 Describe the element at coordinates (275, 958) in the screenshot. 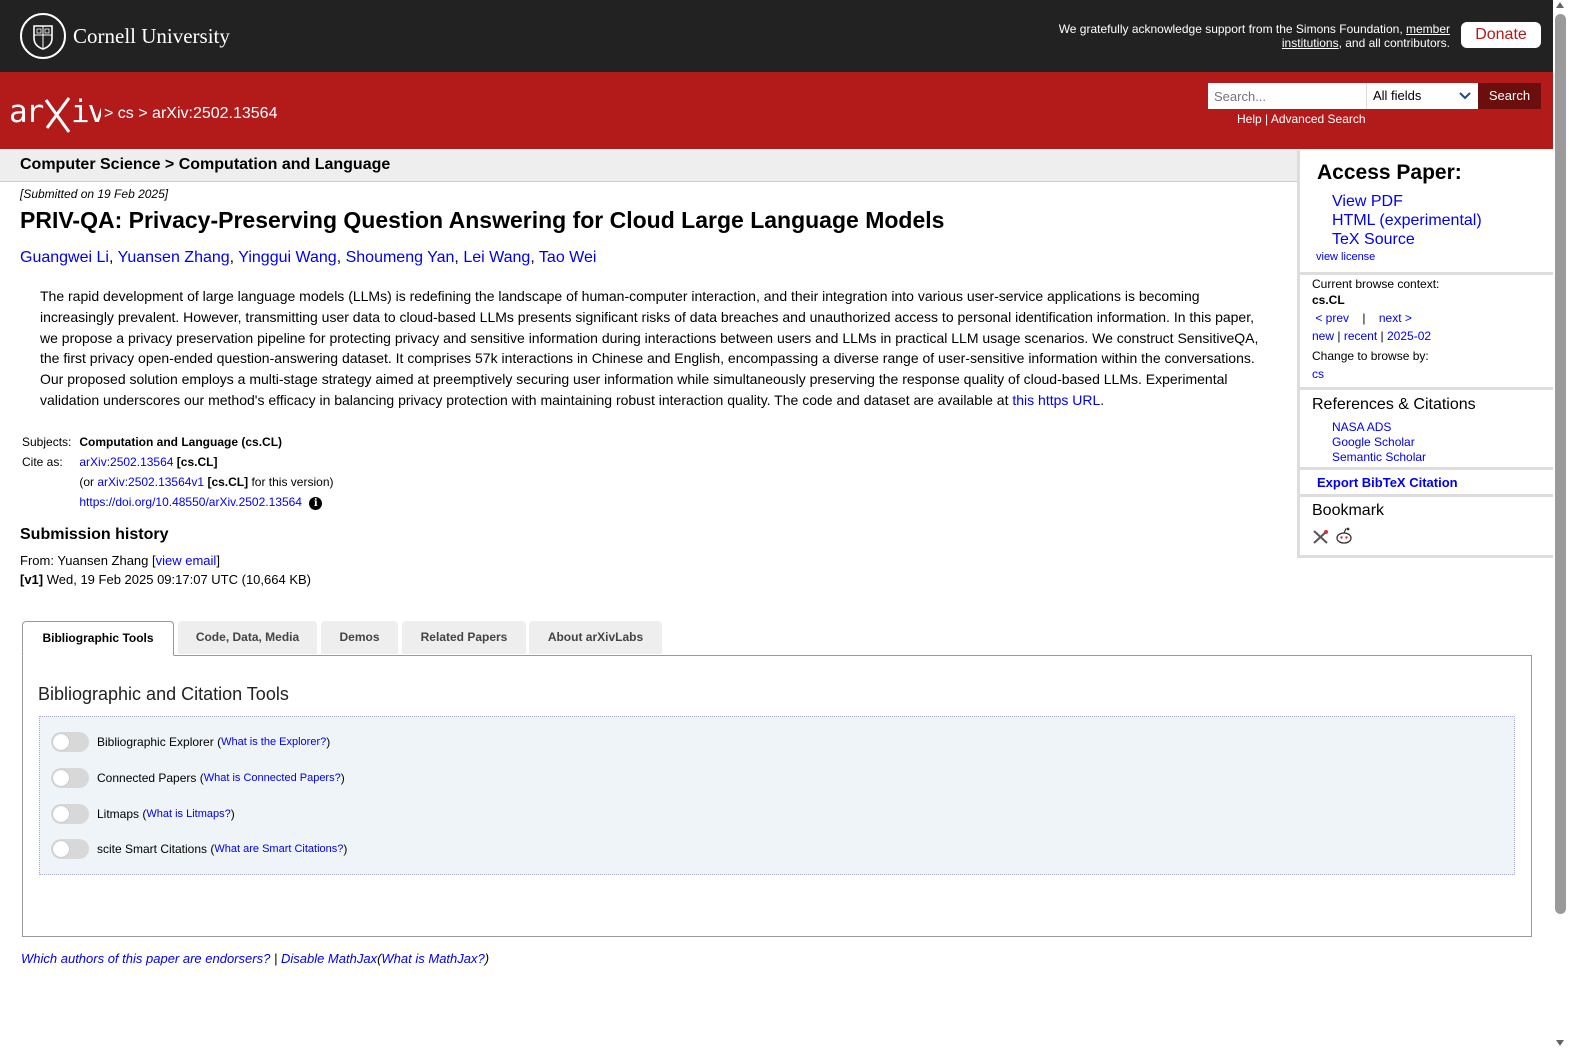

I see `footer-sep: |` at that location.